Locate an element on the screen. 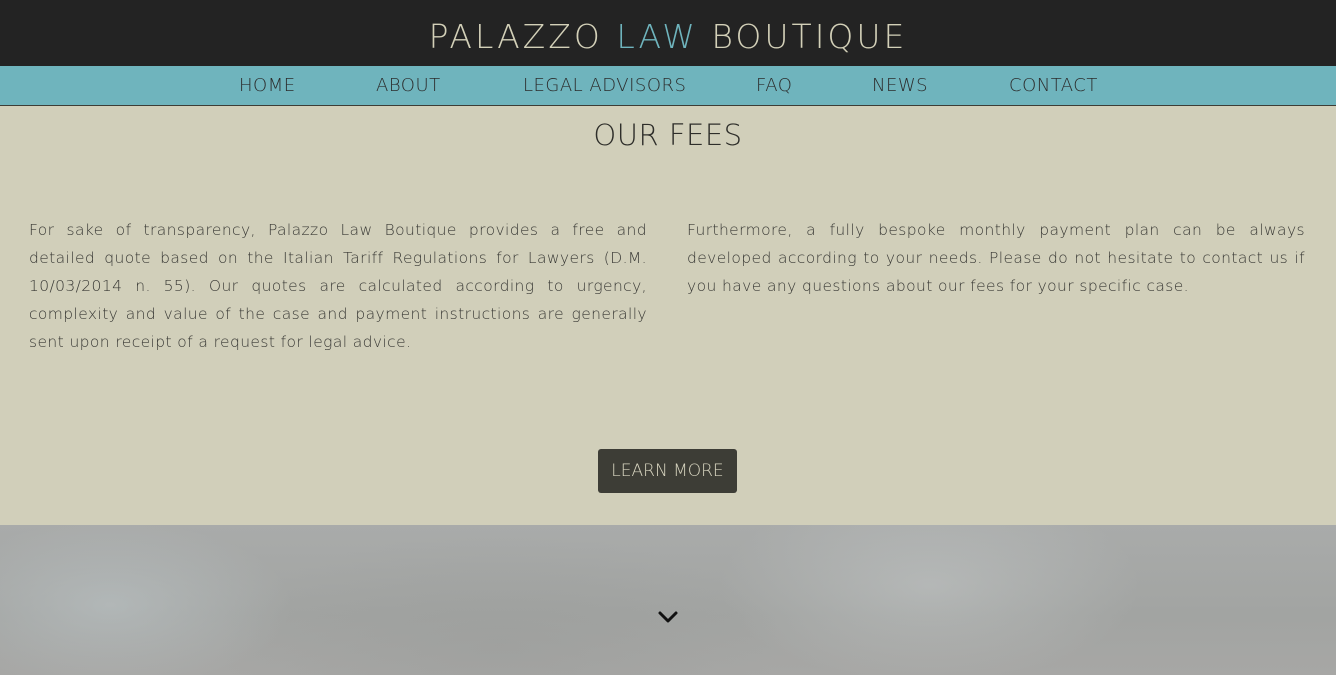  nav-item-legal-advisors: LEGAL ADVISORS is located at coordinates (604, 85).